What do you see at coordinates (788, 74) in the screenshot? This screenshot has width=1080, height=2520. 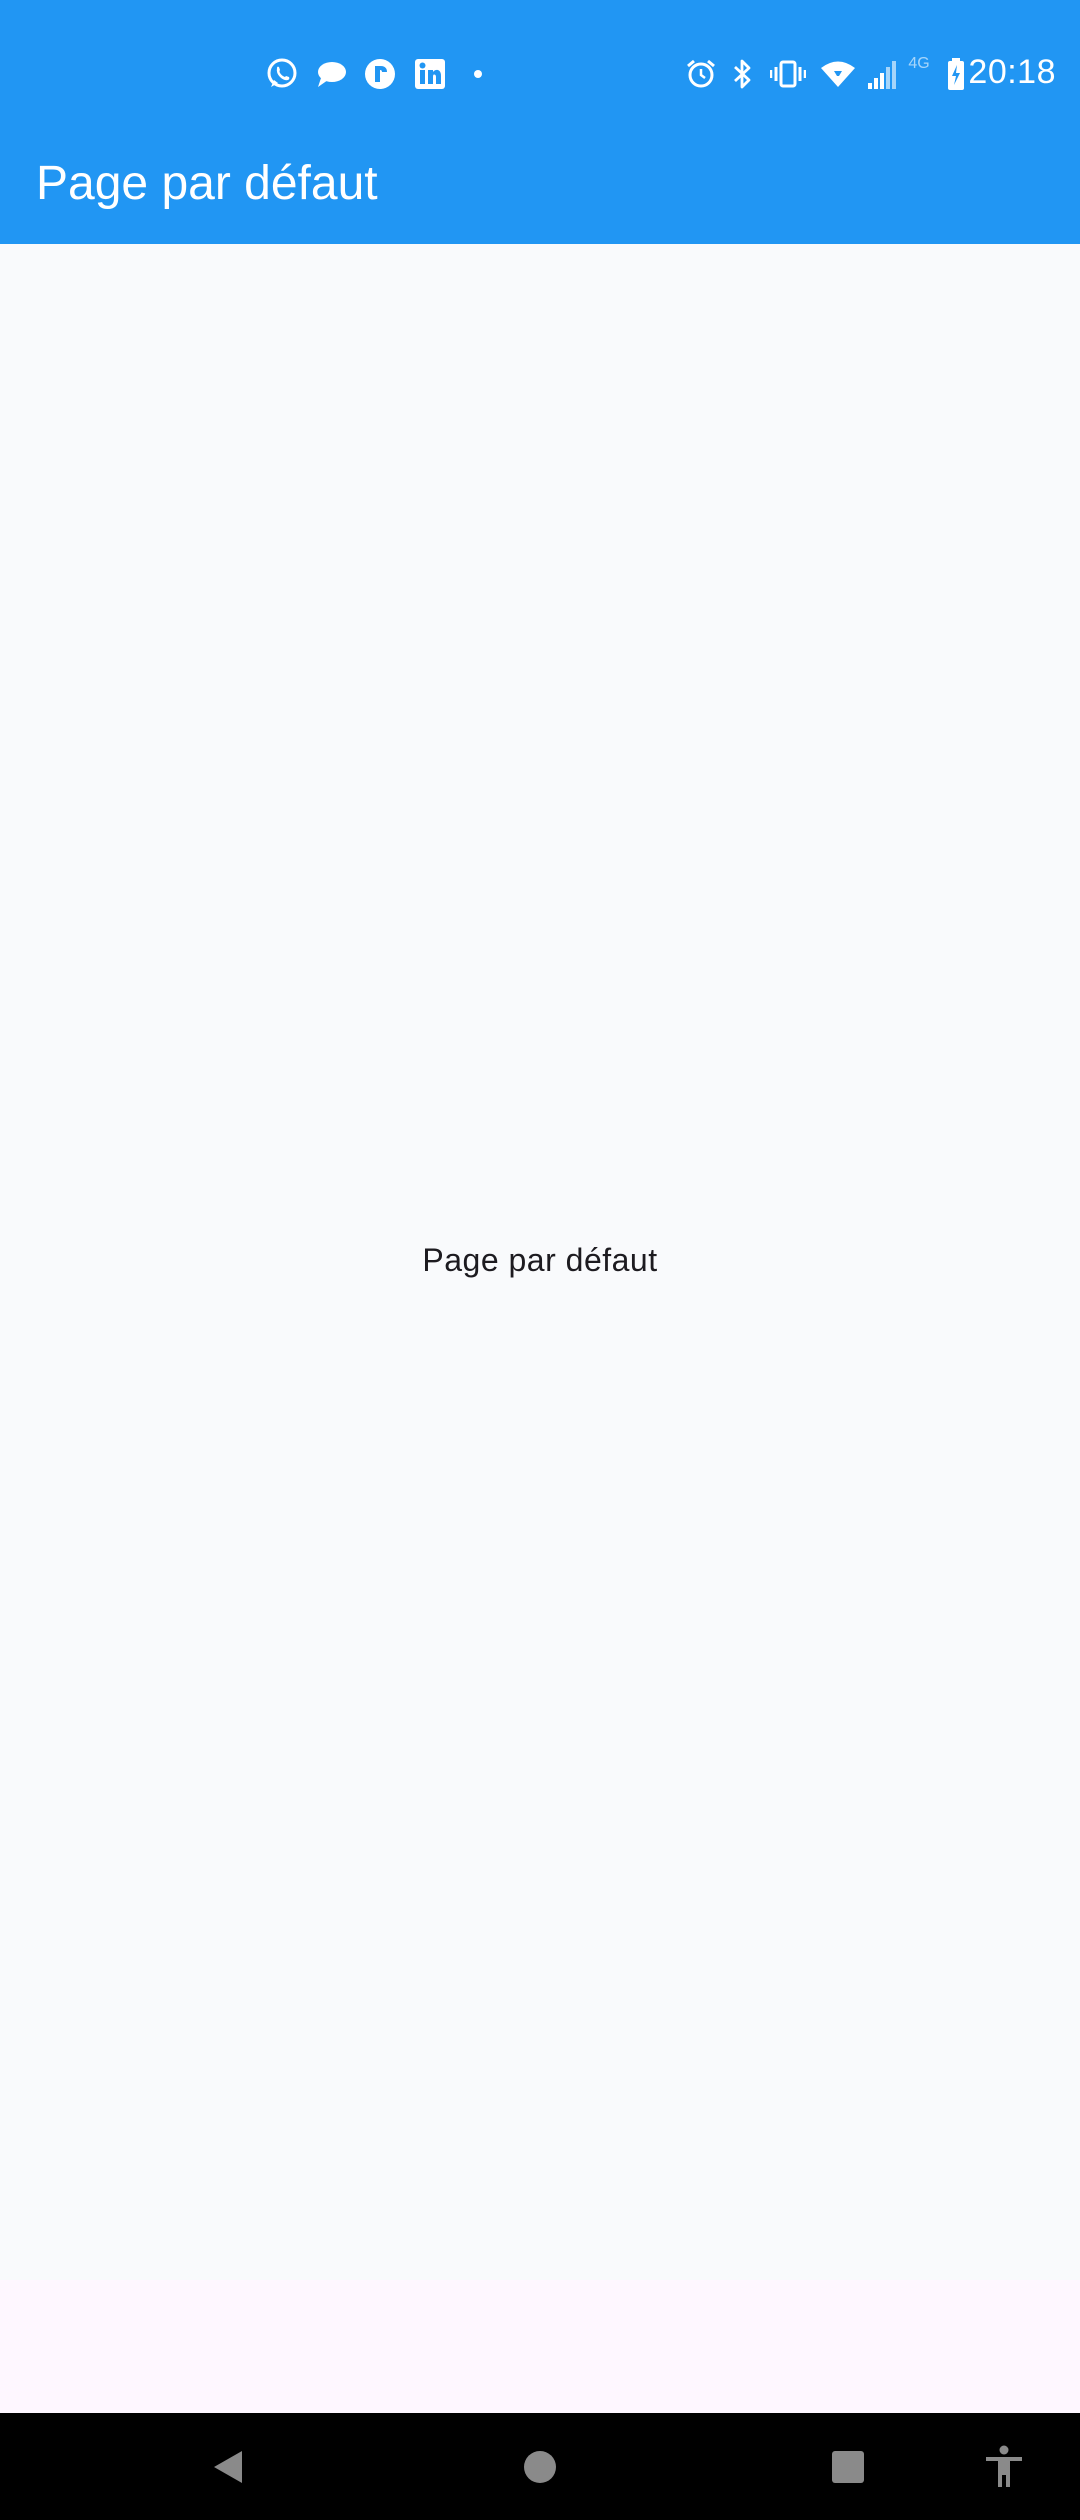 I see `vibrate-icon` at bounding box center [788, 74].